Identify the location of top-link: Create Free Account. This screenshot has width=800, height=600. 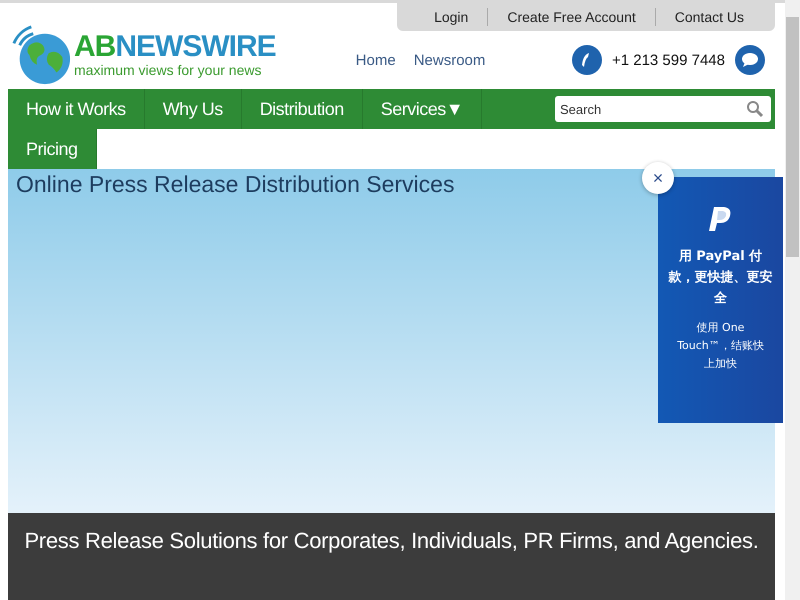
(571, 17).